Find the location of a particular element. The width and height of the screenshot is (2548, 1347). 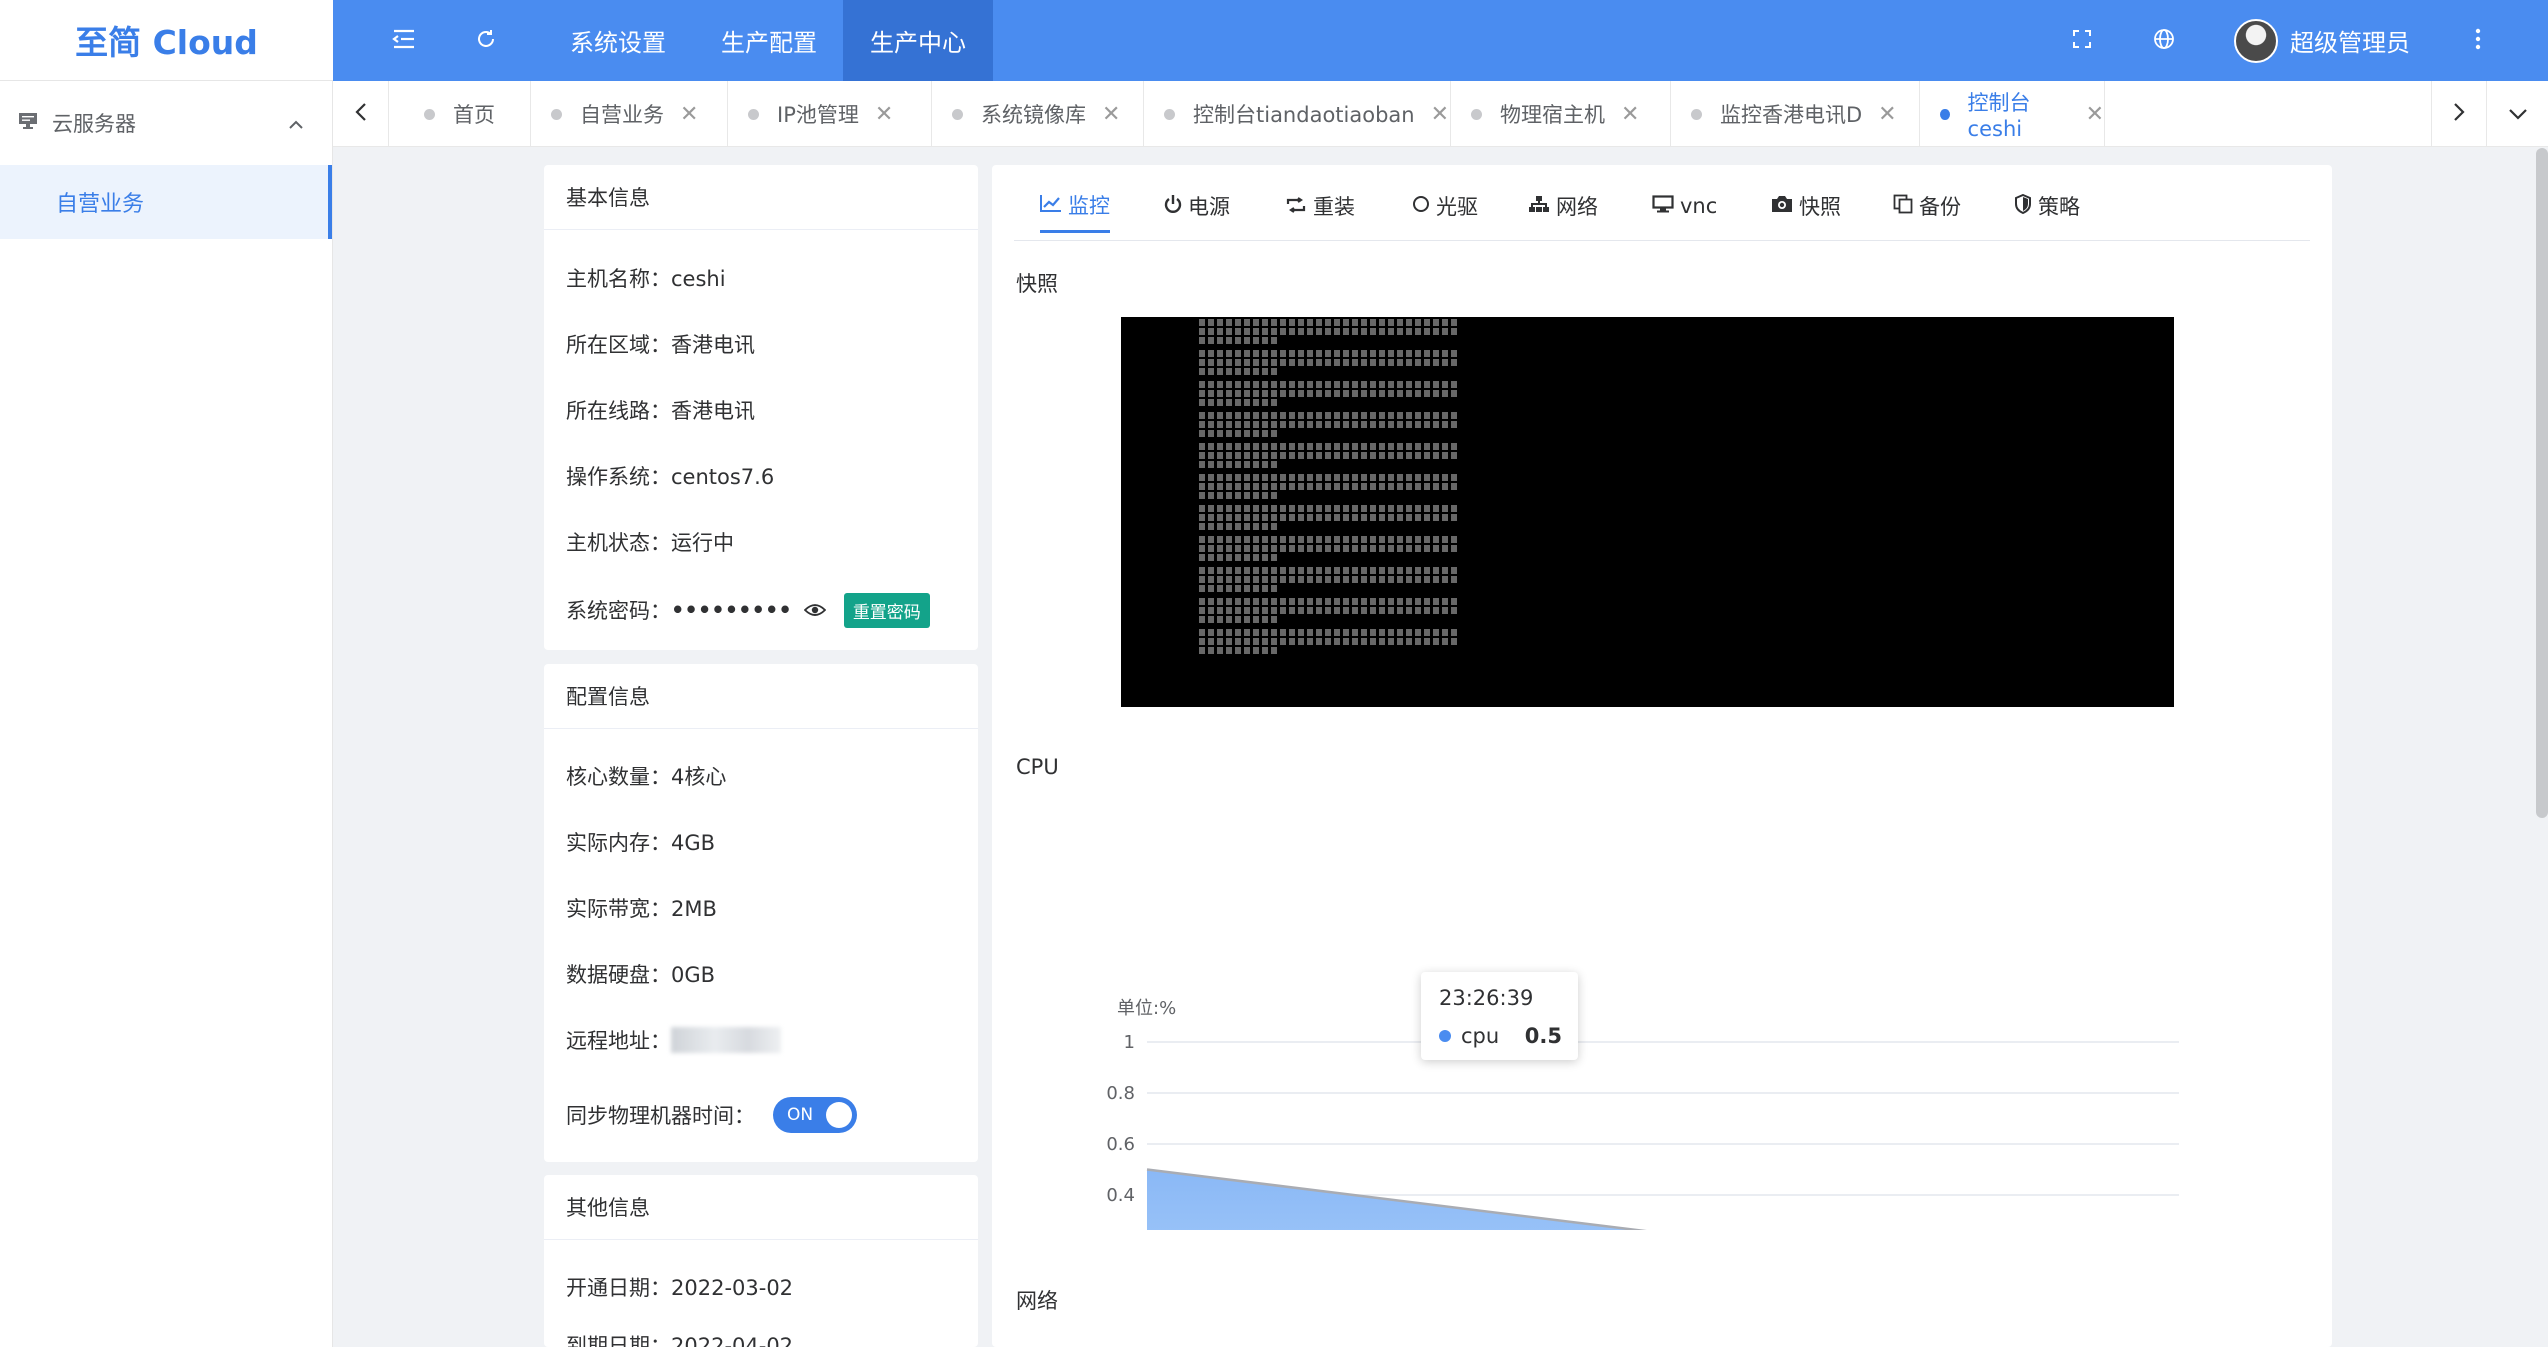

cpu-cores: 核心数量：4核心 is located at coordinates (646, 777).